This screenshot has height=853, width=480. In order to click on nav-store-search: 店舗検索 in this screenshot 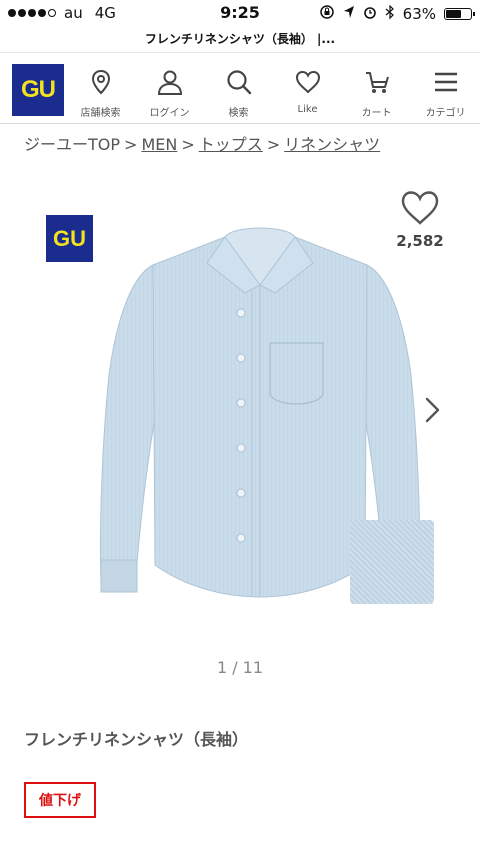, I will do `click(100, 88)`.